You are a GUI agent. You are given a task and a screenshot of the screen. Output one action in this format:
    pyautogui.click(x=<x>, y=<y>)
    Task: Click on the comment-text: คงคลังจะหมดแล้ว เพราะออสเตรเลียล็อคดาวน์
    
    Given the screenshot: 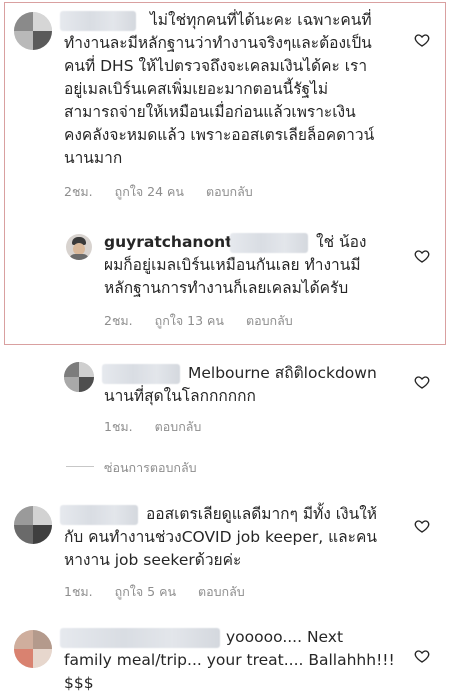 What is the action you would take?
    pyautogui.click(x=219, y=135)
    